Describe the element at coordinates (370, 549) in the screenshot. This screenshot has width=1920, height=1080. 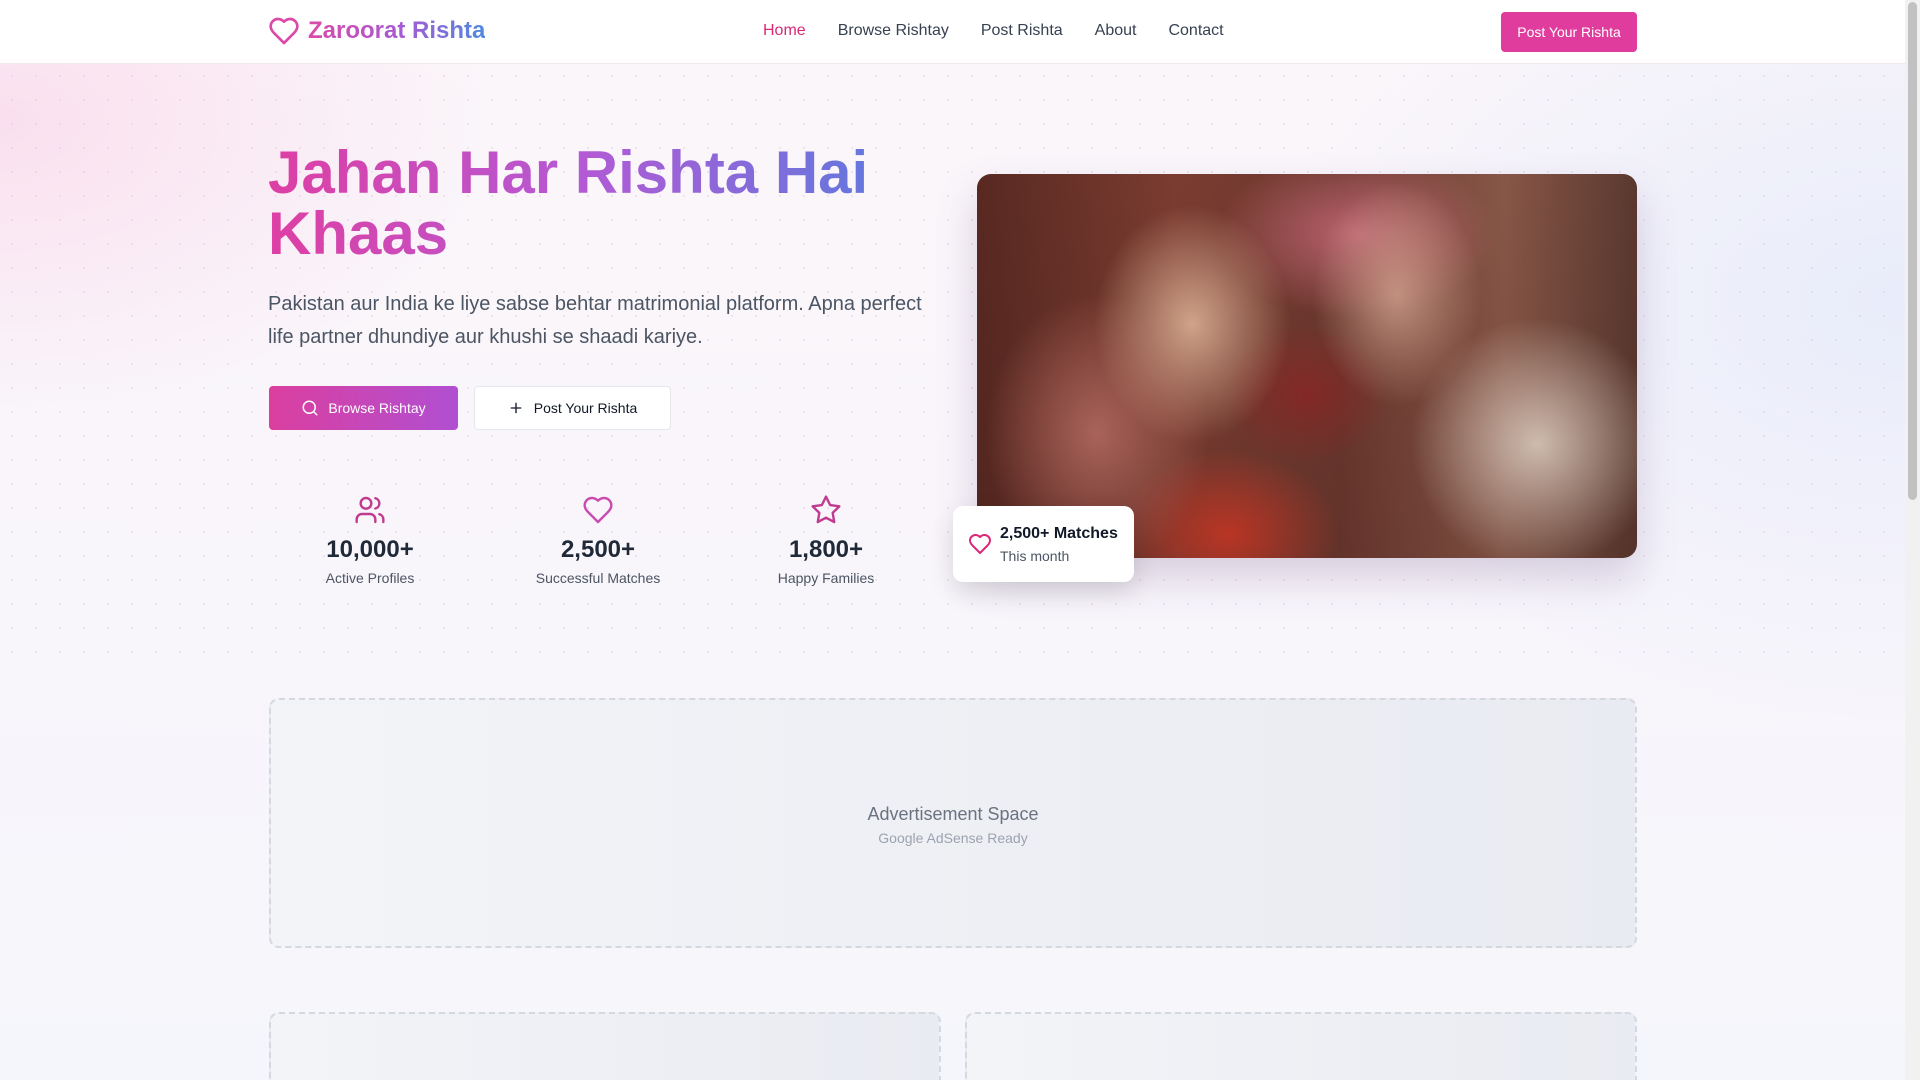
I see `stat-value: 10,000+` at that location.